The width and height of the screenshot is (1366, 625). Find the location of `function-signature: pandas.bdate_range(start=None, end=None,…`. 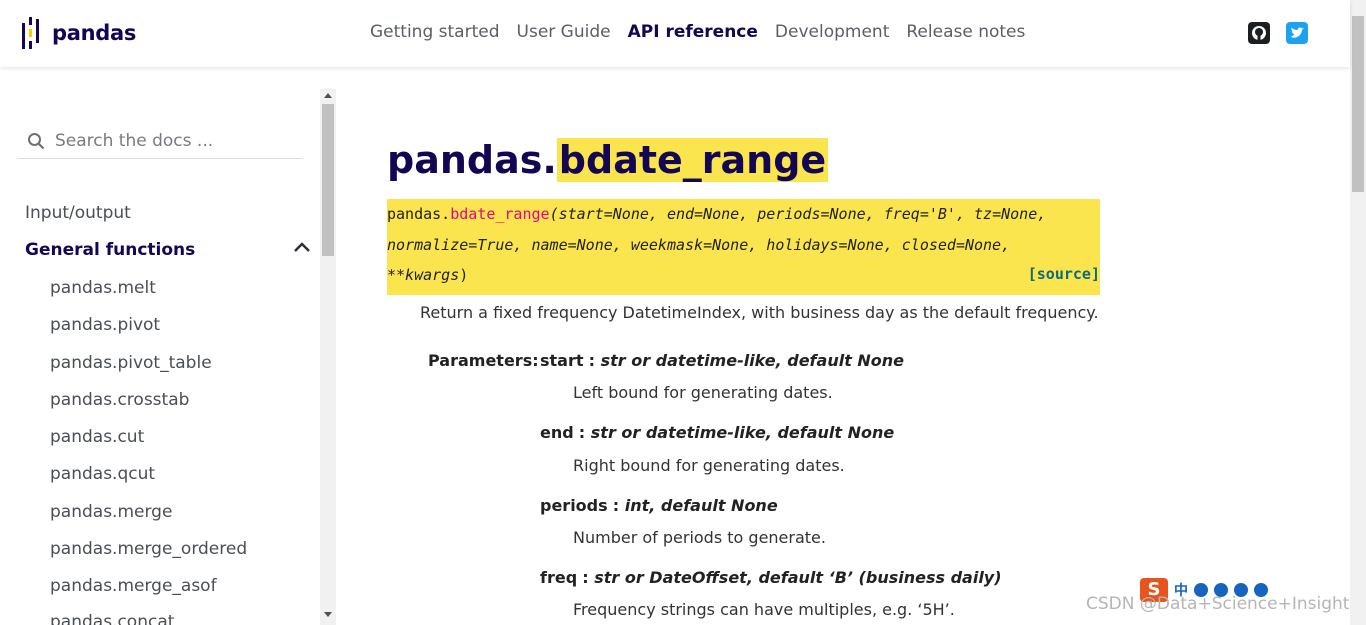

function-signature: pandas.bdate_range(start=None, end=None,… is located at coordinates (743, 247).